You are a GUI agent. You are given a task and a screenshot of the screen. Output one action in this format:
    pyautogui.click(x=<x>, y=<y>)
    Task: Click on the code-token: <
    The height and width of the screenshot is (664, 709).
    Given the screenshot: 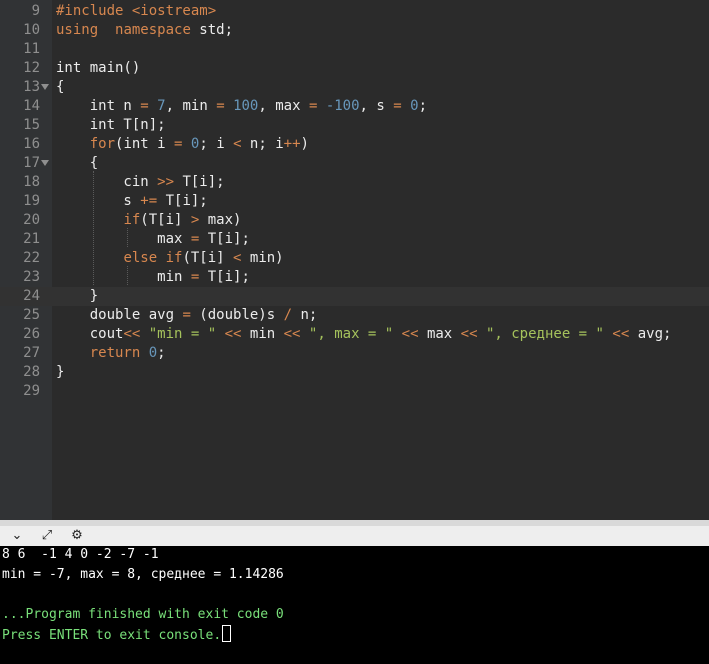 What is the action you would take?
    pyautogui.click(x=237, y=144)
    